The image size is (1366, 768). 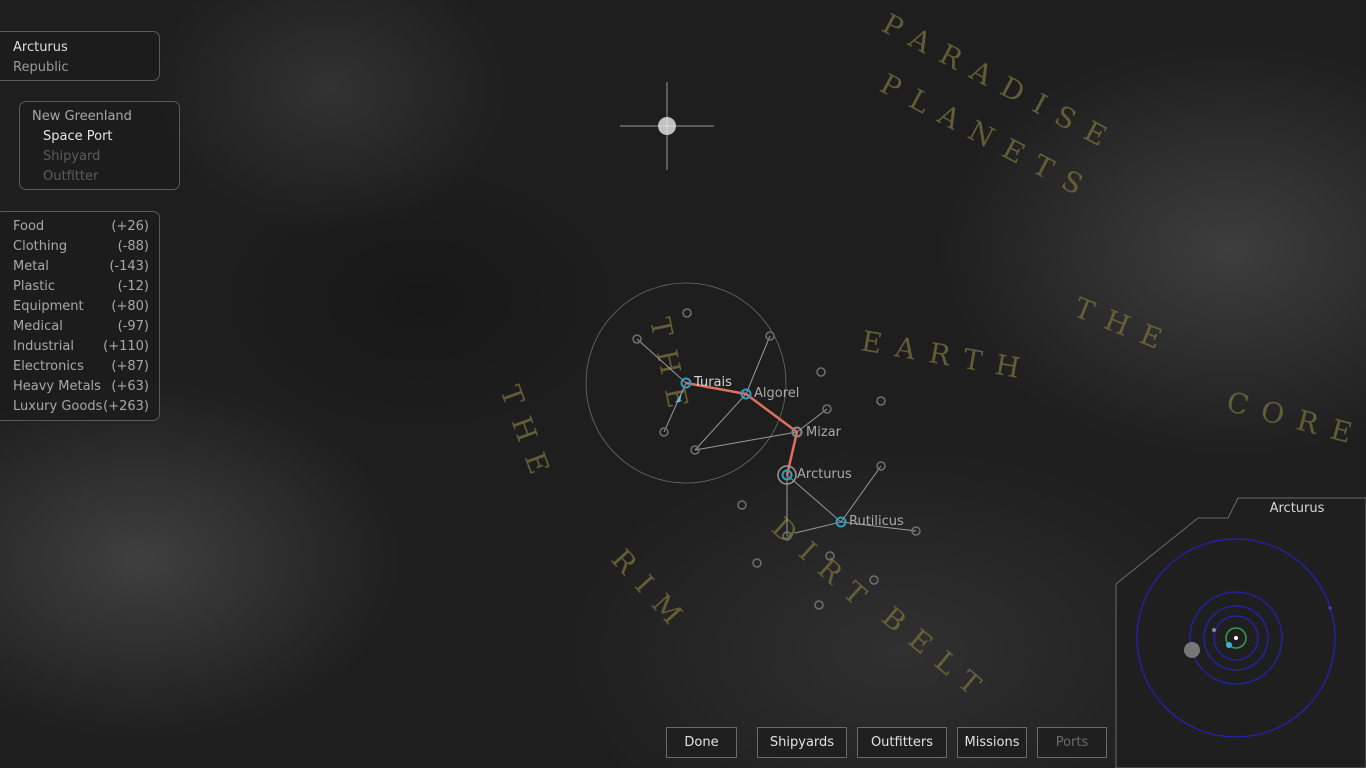 What do you see at coordinates (1236, 638) in the screenshot?
I see `minimap-star` at bounding box center [1236, 638].